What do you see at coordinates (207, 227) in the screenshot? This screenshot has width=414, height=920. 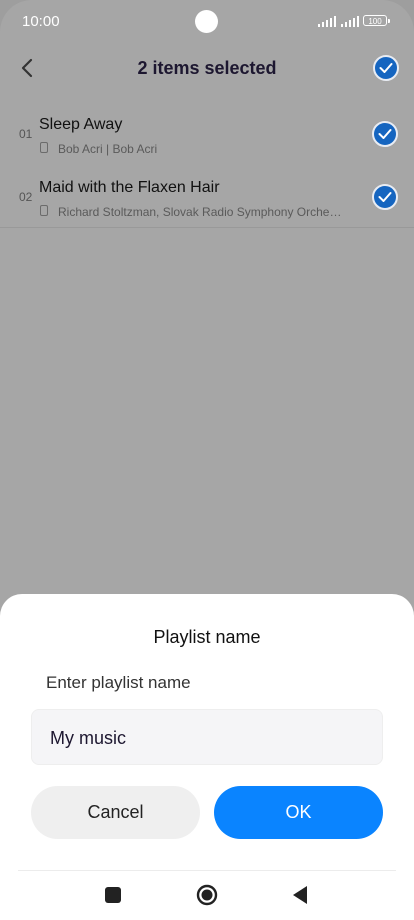 I see `list-divider` at bounding box center [207, 227].